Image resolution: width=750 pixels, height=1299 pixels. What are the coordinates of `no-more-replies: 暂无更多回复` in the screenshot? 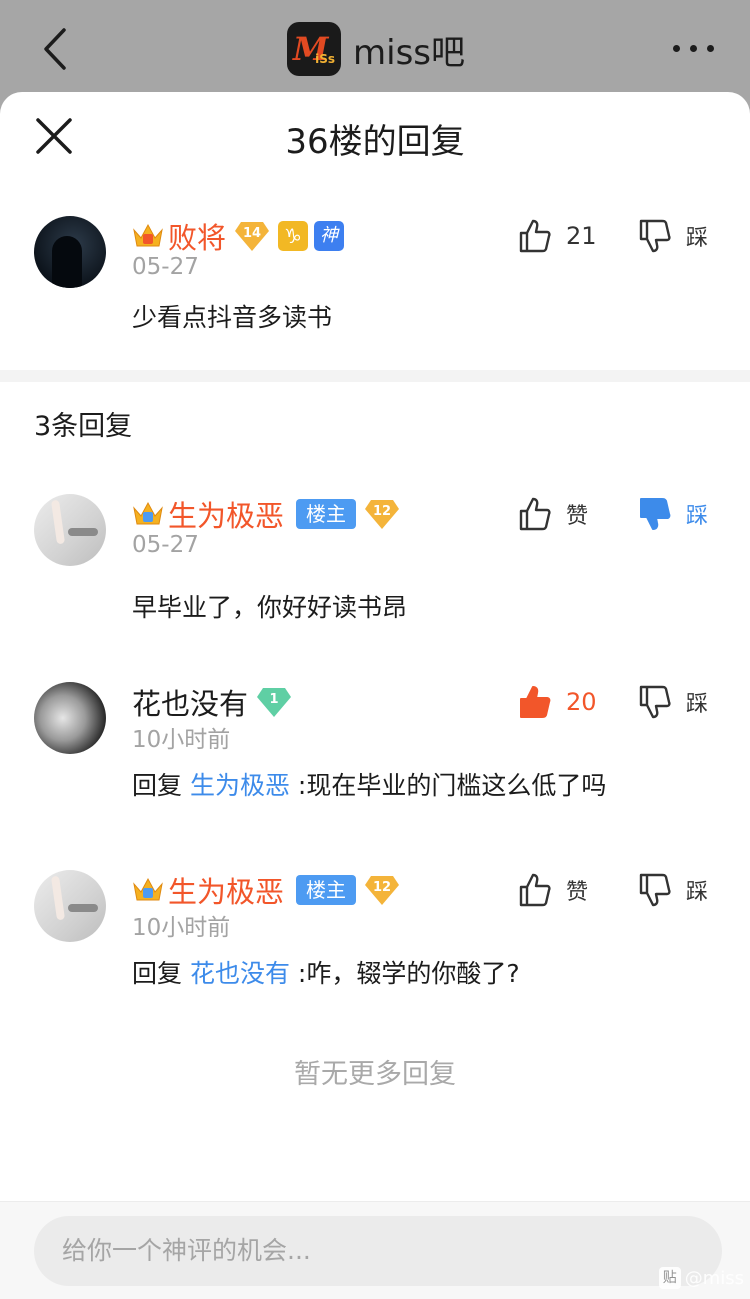 It's located at (375, 1074).